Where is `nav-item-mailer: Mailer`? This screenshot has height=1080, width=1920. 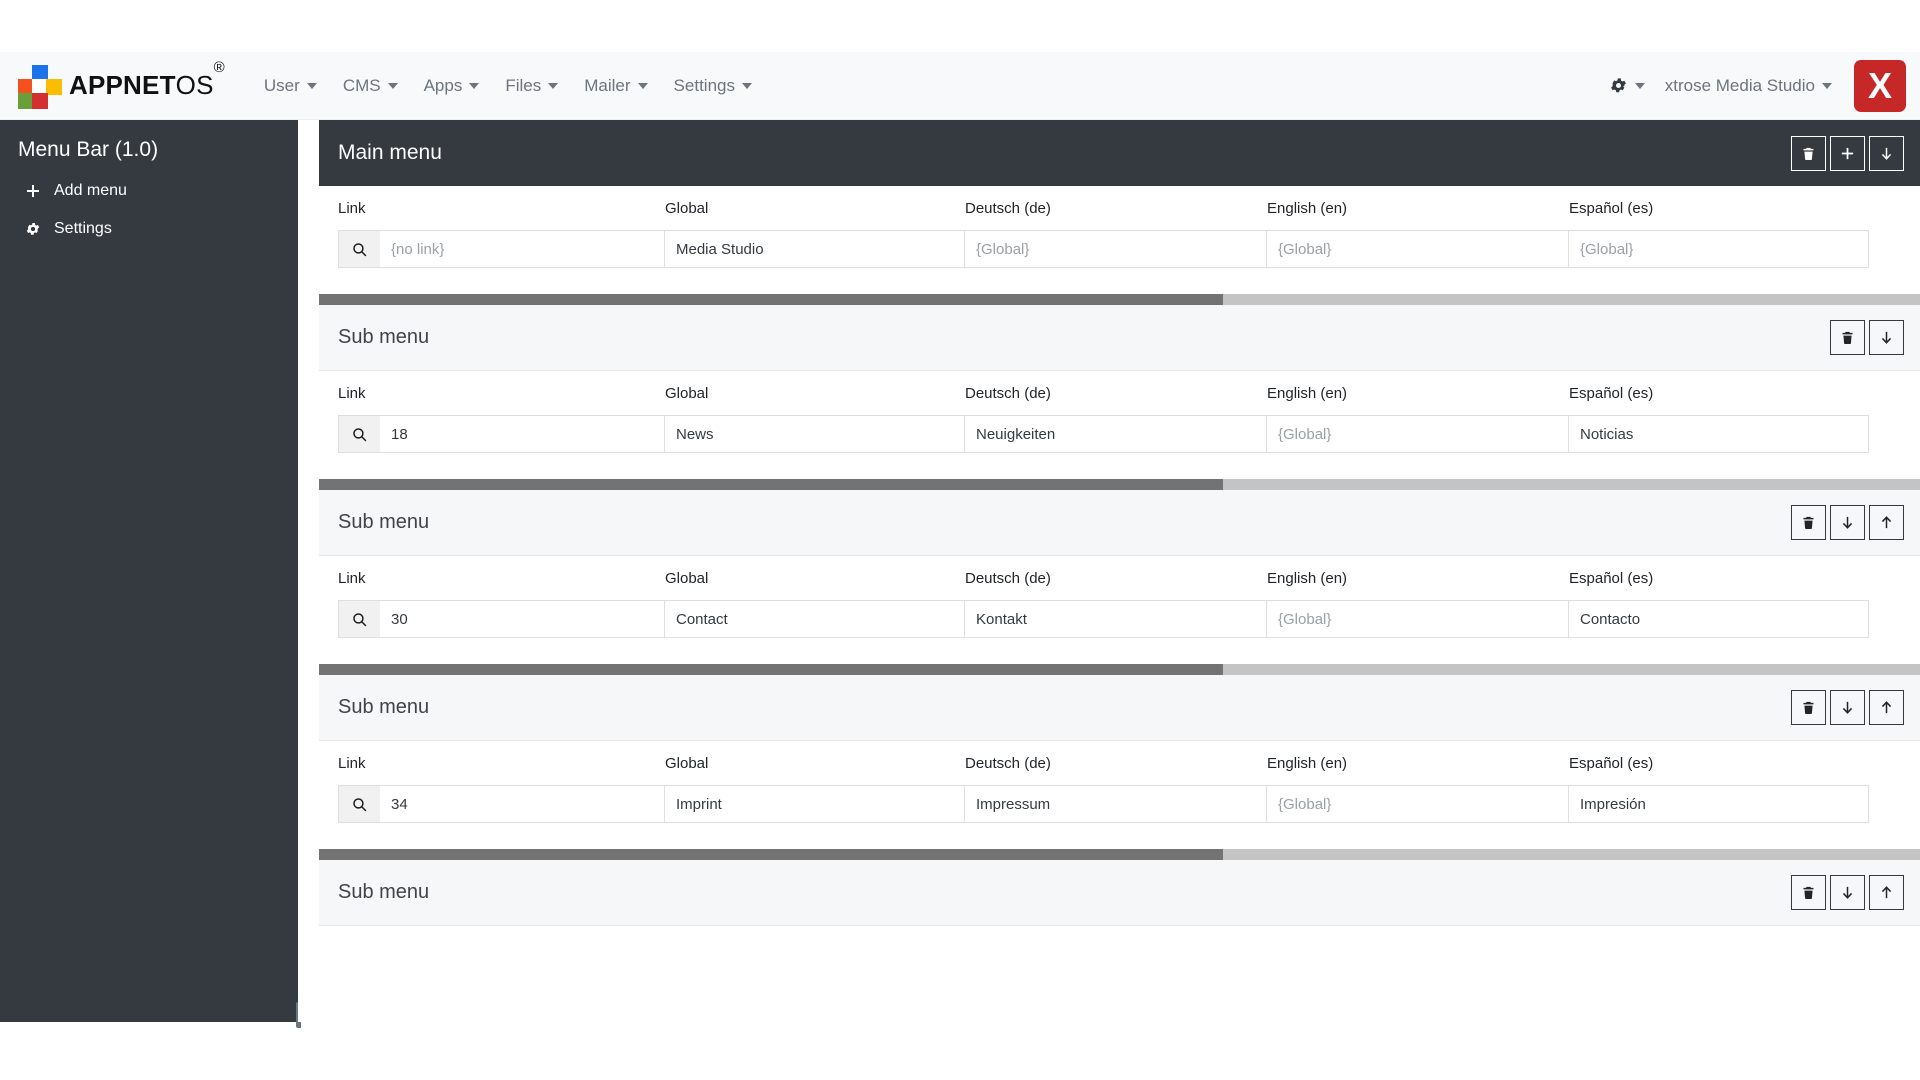 nav-item-mailer: Mailer is located at coordinates (615, 86).